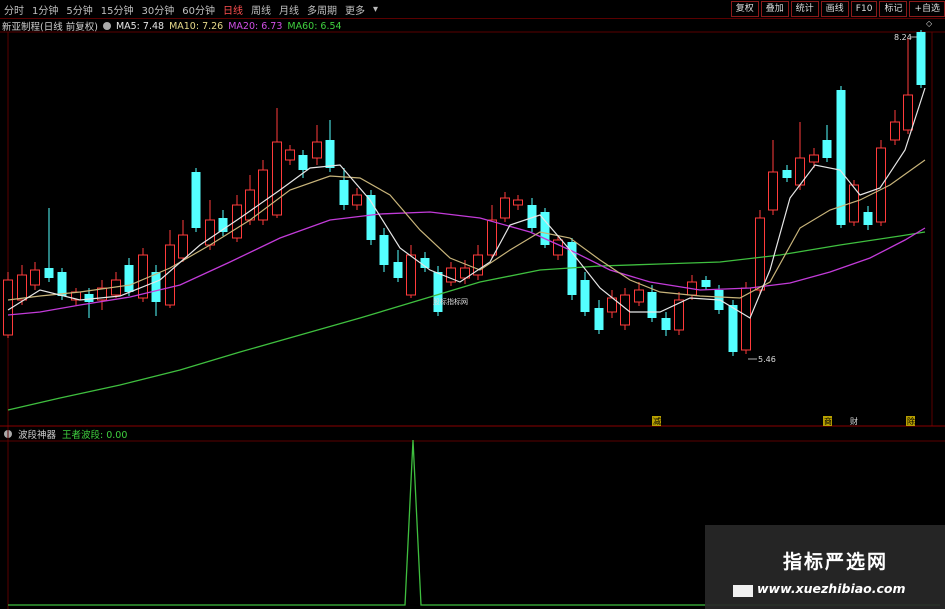 Image resolution: width=945 pixels, height=609 pixels. I want to click on low-price-label: 5.46, so click(767, 359).